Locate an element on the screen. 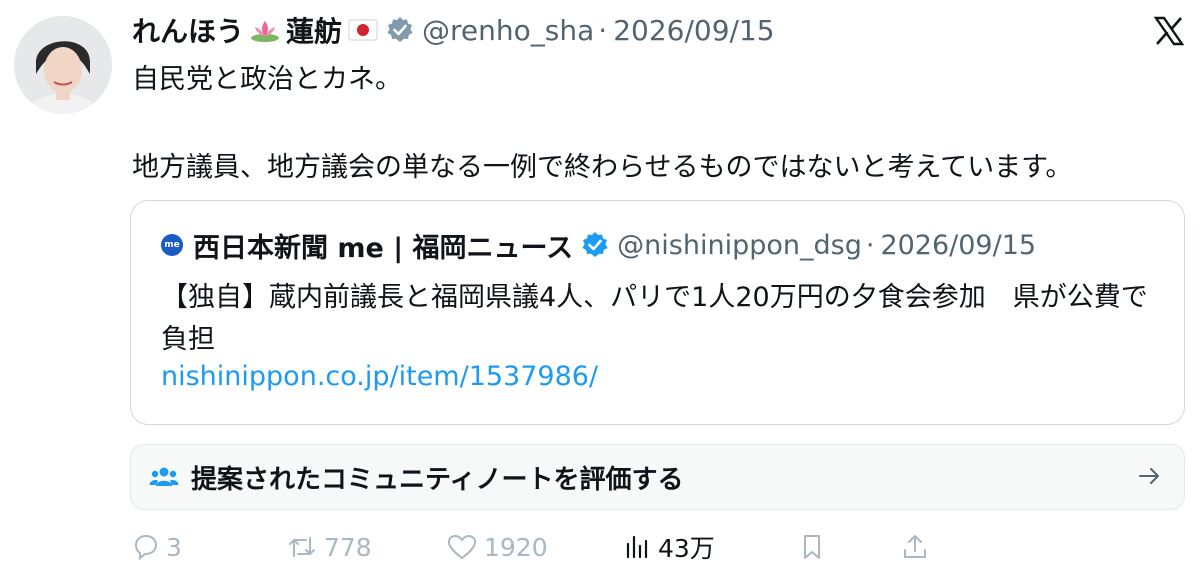 The width and height of the screenshot is (1200, 580). views-count: 43万 is located at coordinates (686, 548).